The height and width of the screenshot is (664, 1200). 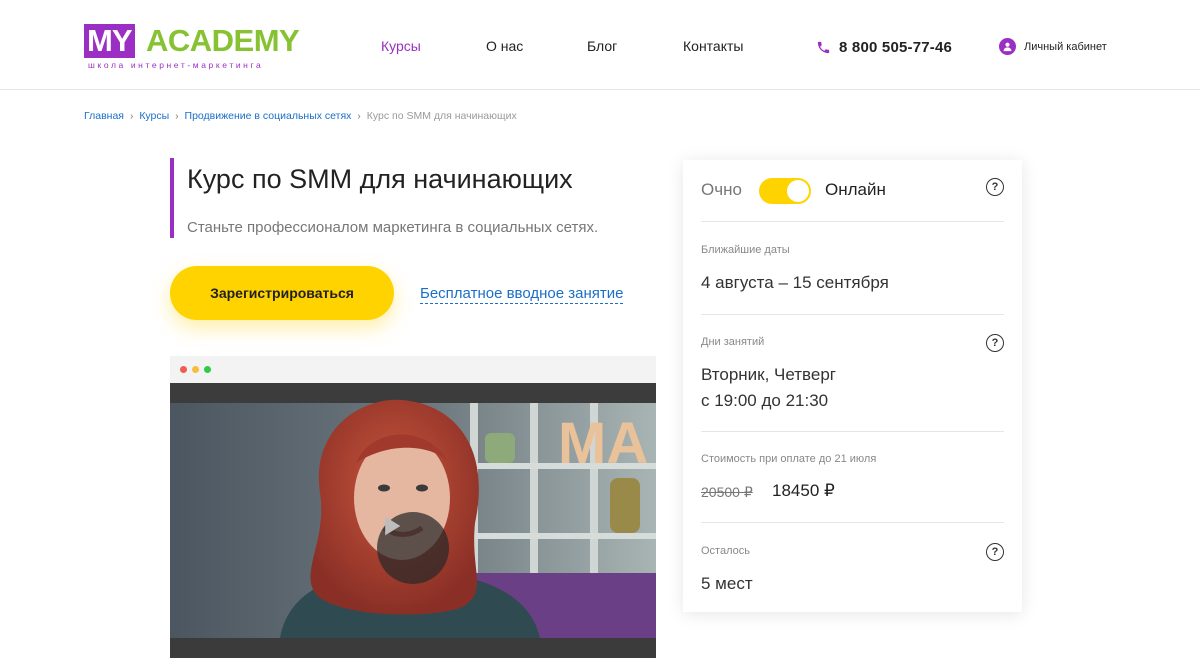 What do you see at coordinates (268, 116) in the screenshot?
I see `breadcrumb-smm: Продвижение в социальных сетях` at bounding box center [268, 116].